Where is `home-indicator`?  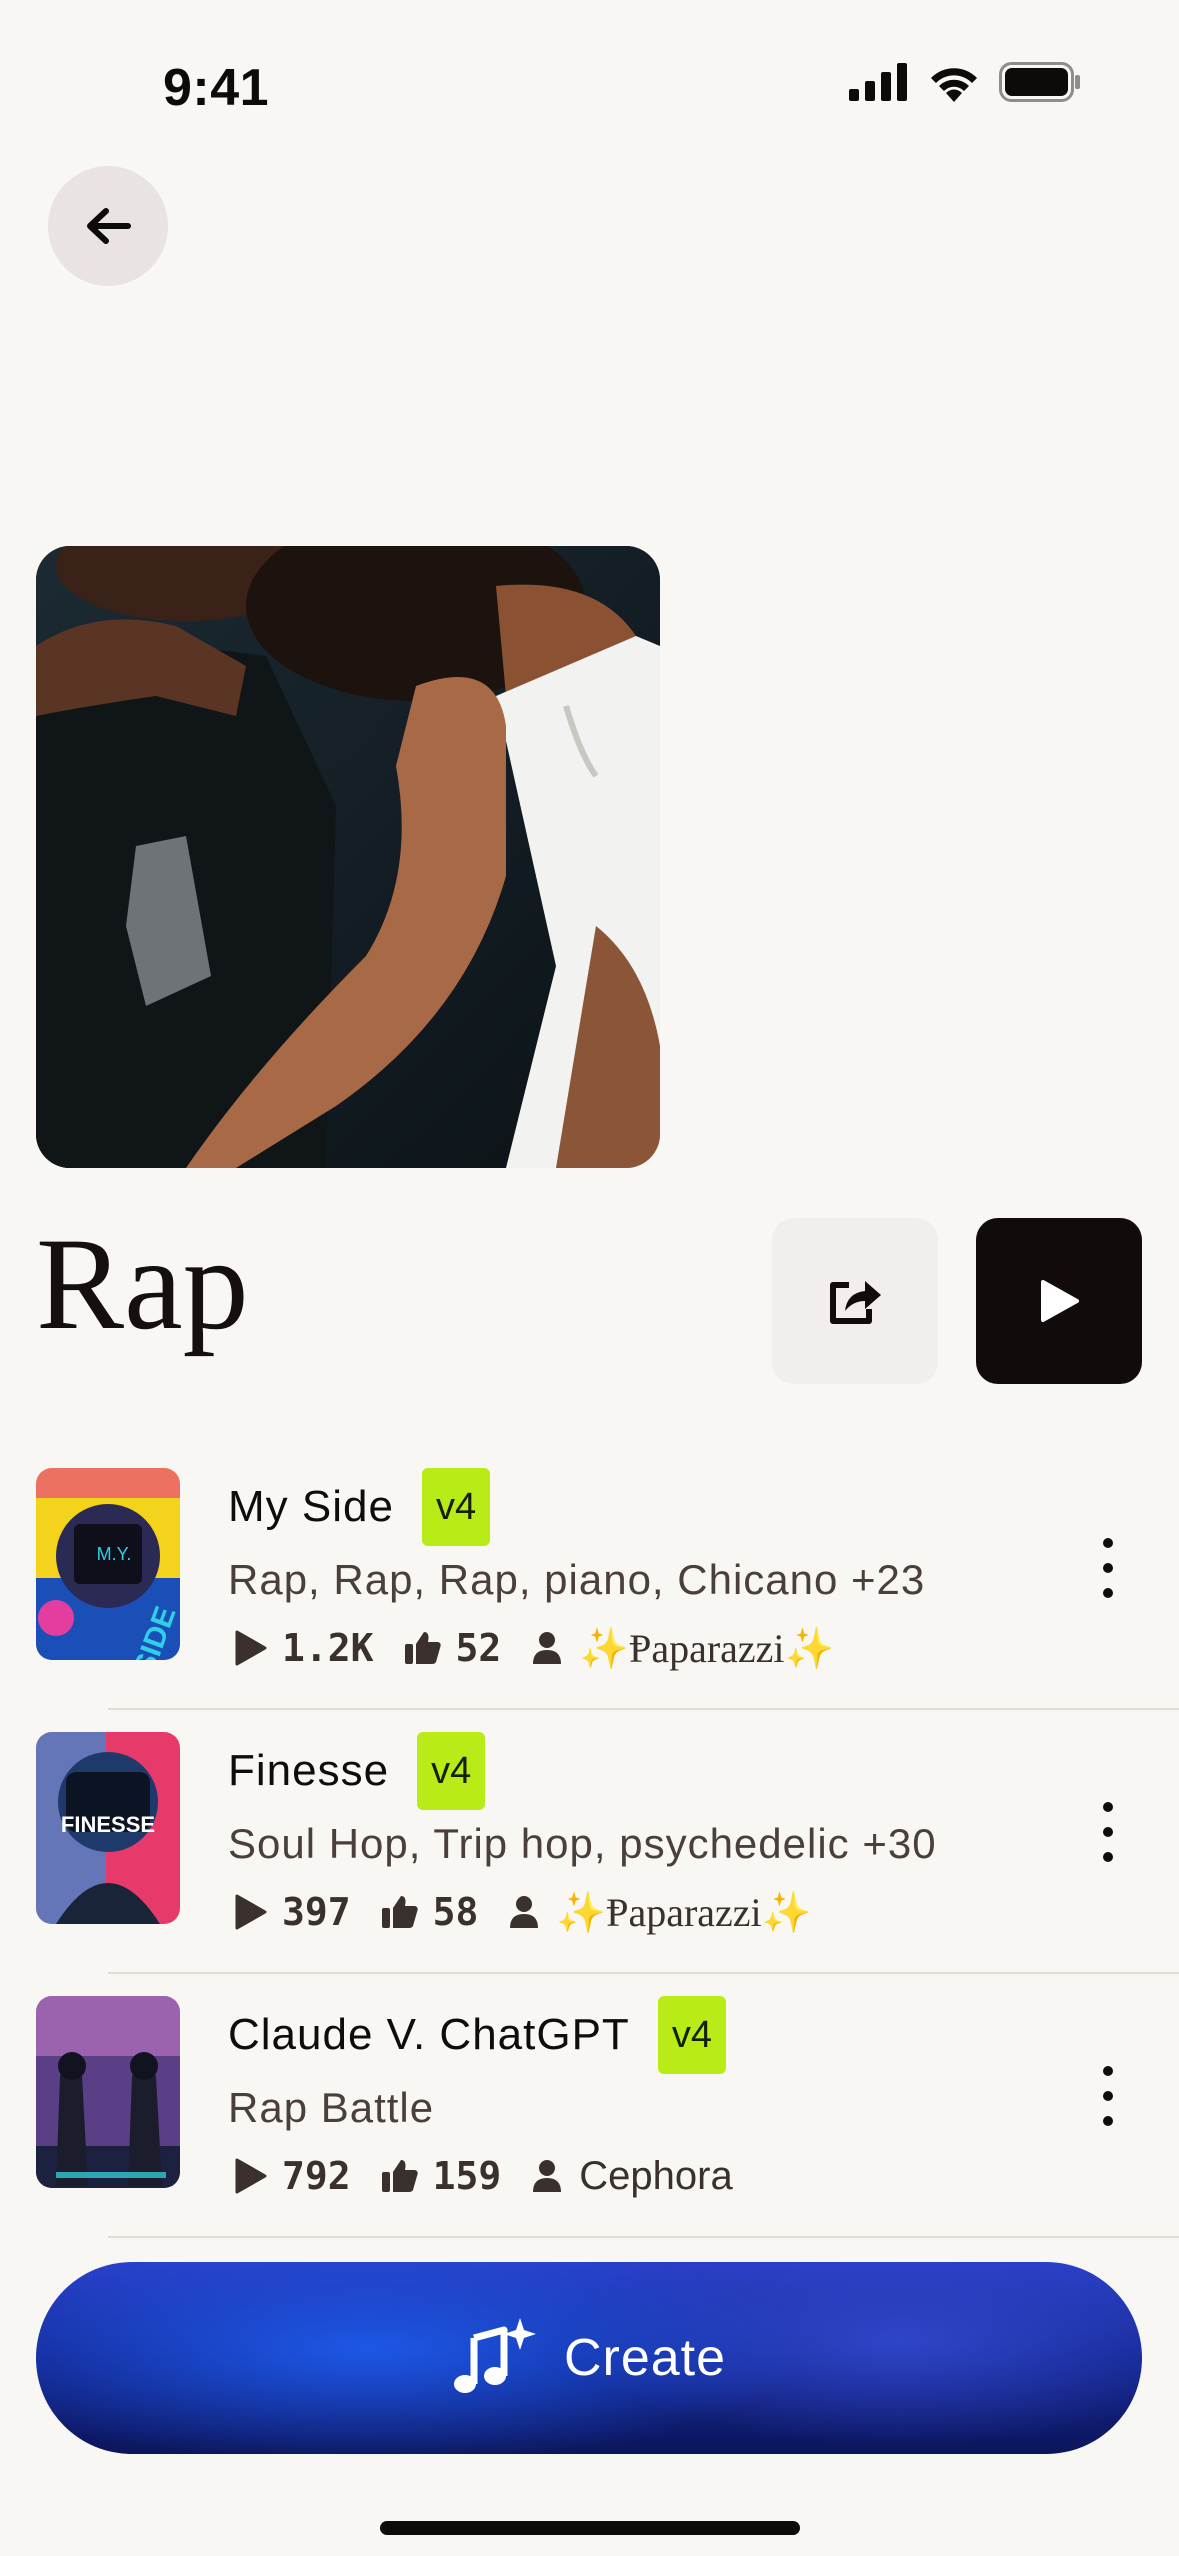
home-indicator is located at coordinates (590, 2528).